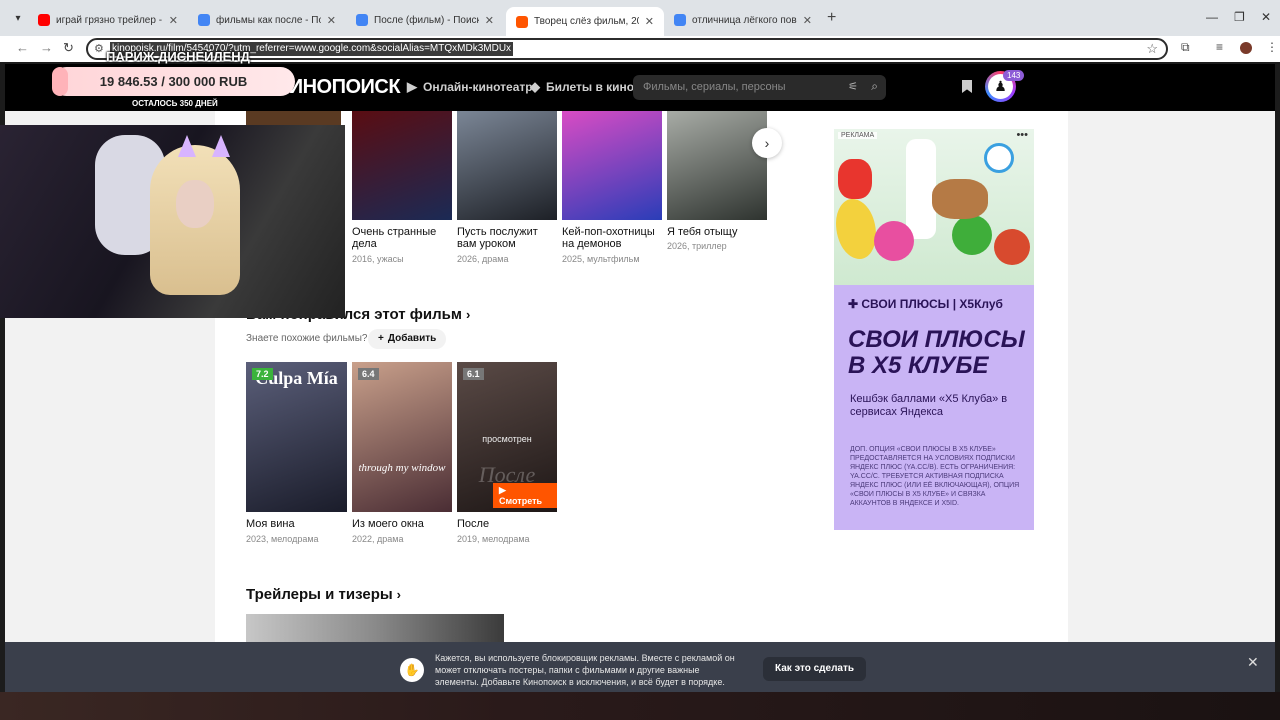  I want to click on milk-bottle-image, so click(921, 189).